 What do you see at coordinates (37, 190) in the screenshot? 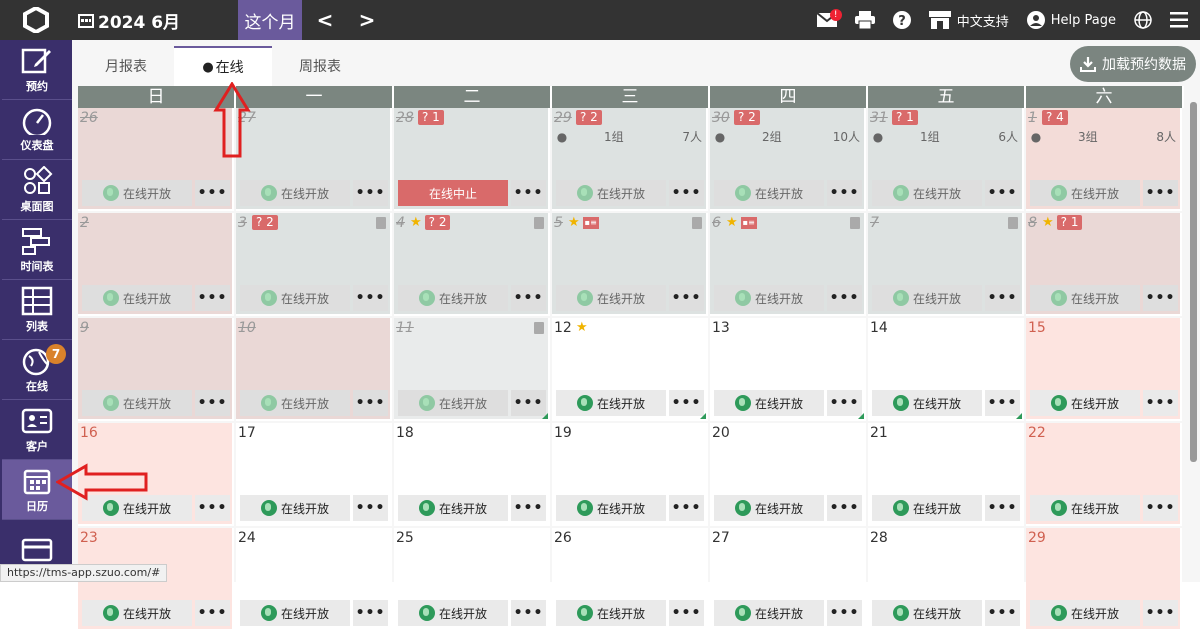
I see `sidebar-item-floor-map: 桌面图` at bounding box center [37, 190].